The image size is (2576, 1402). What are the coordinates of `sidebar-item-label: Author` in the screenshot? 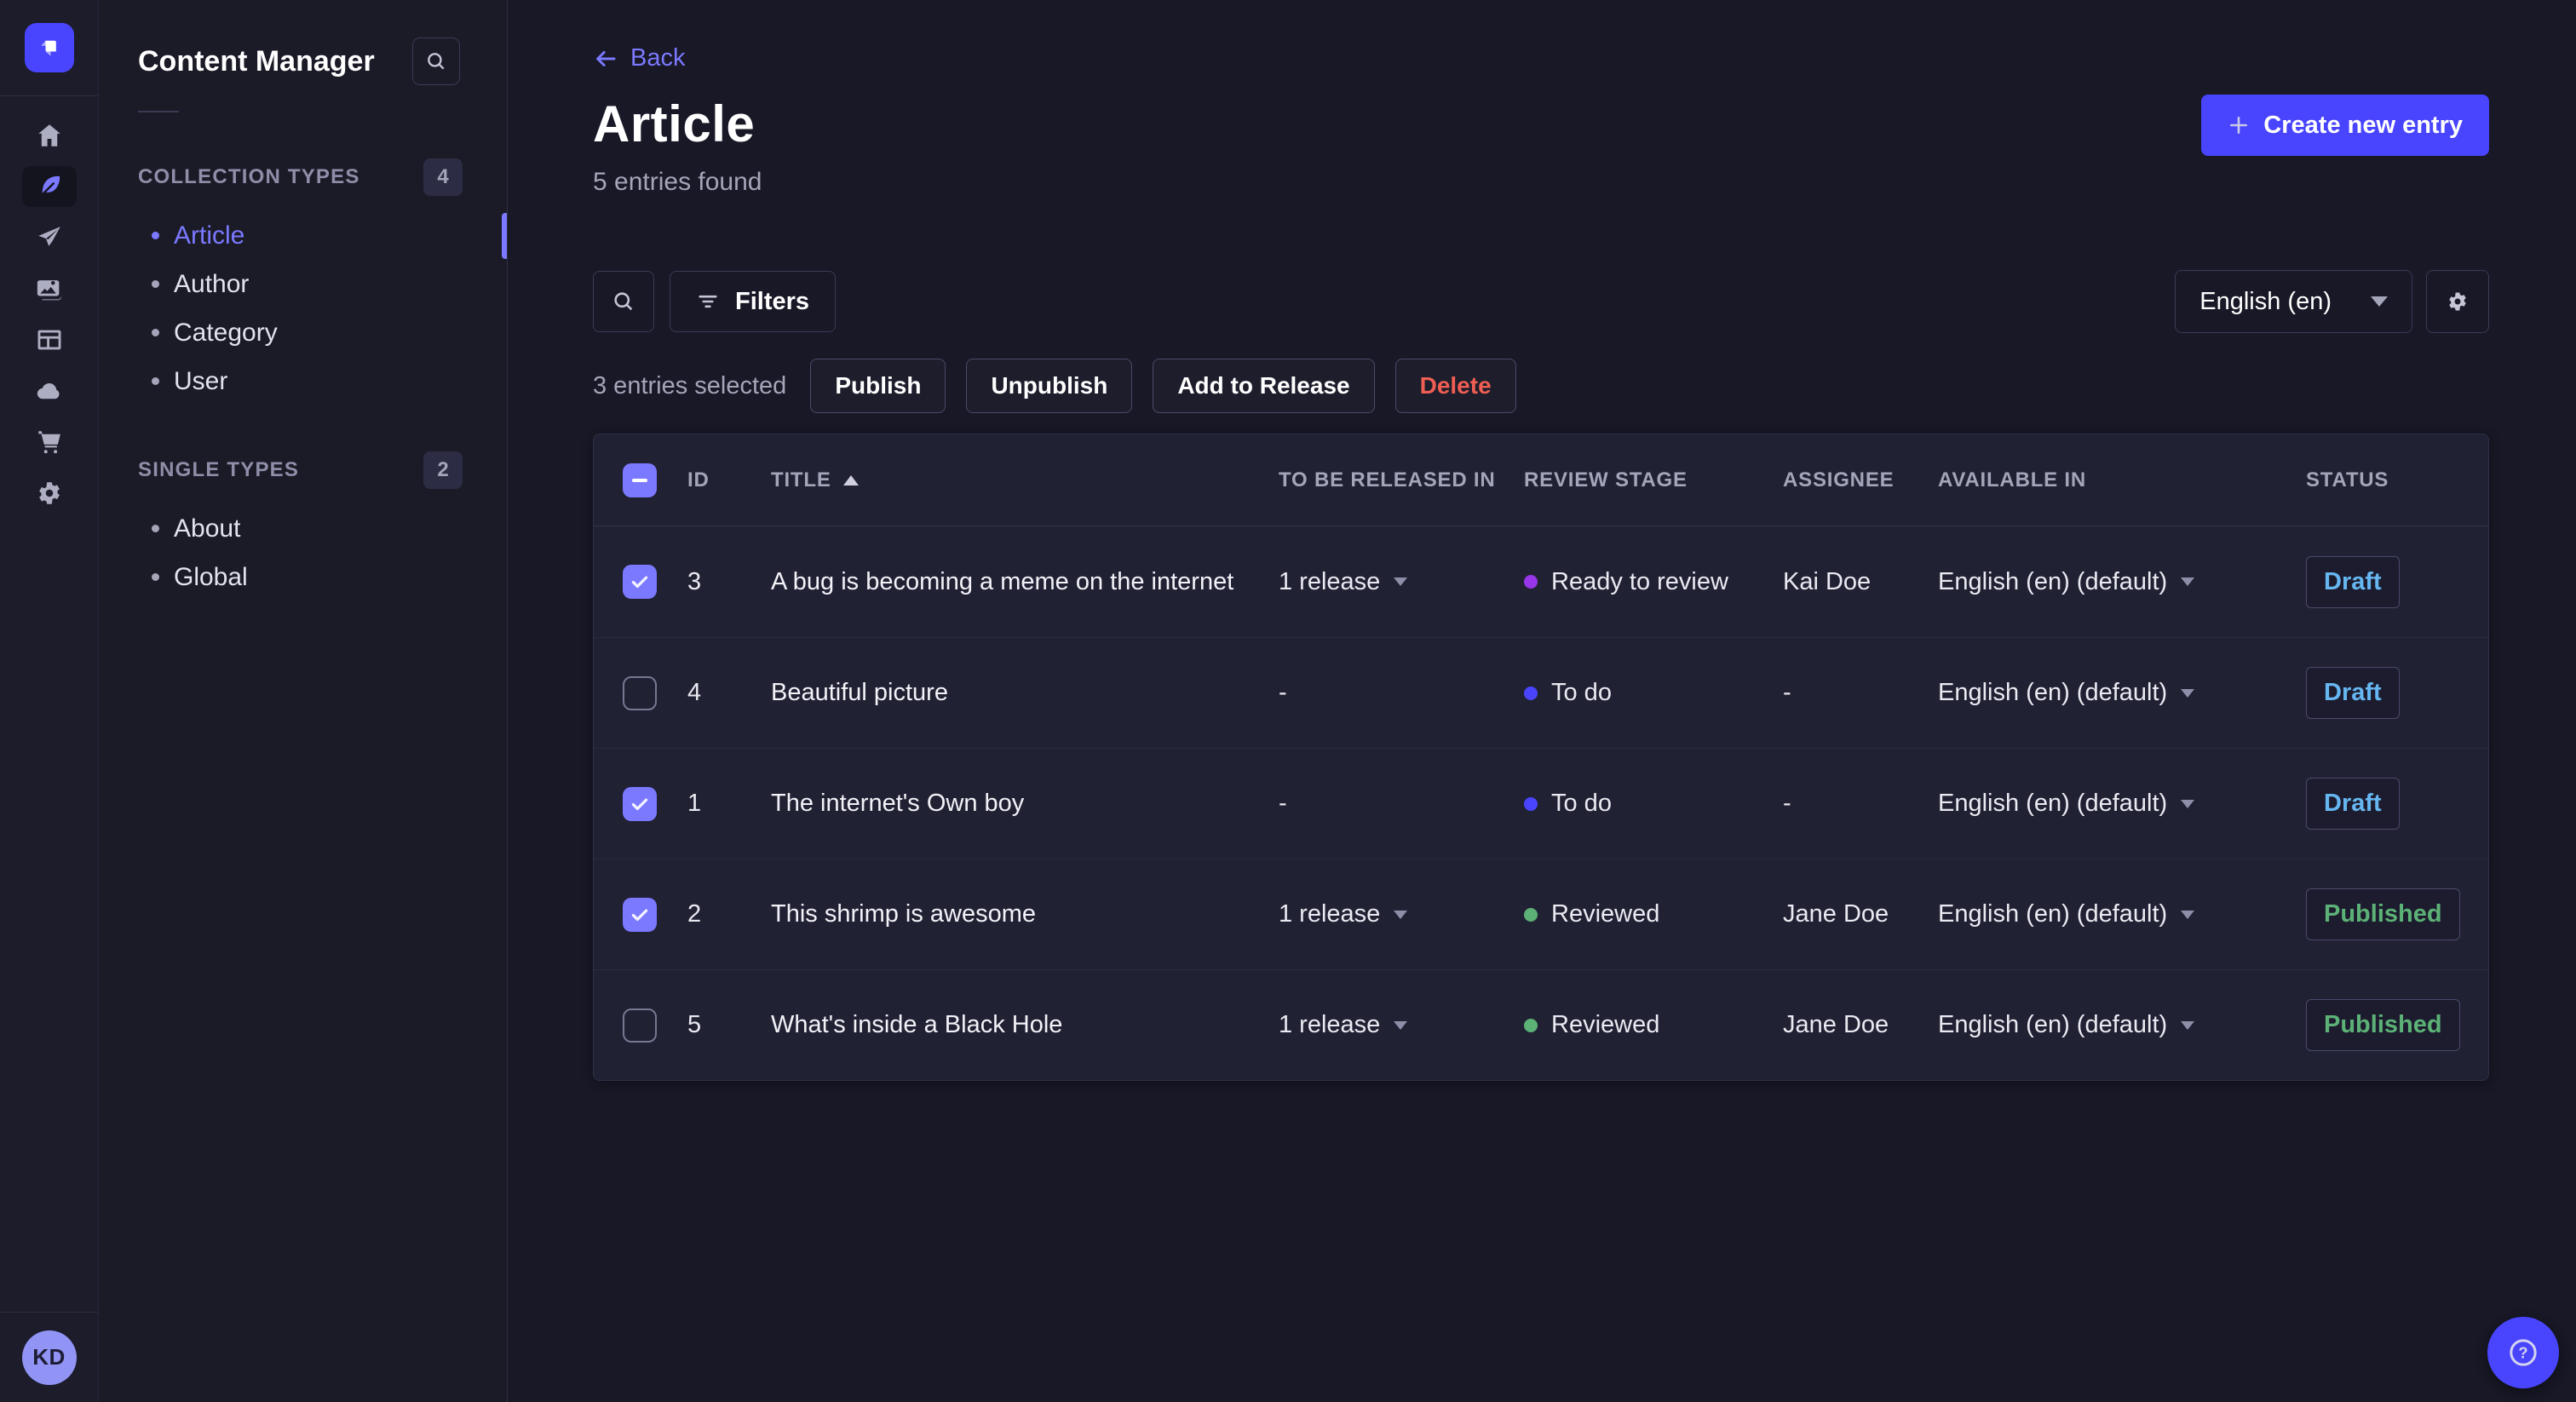 It's located at (212, 283).